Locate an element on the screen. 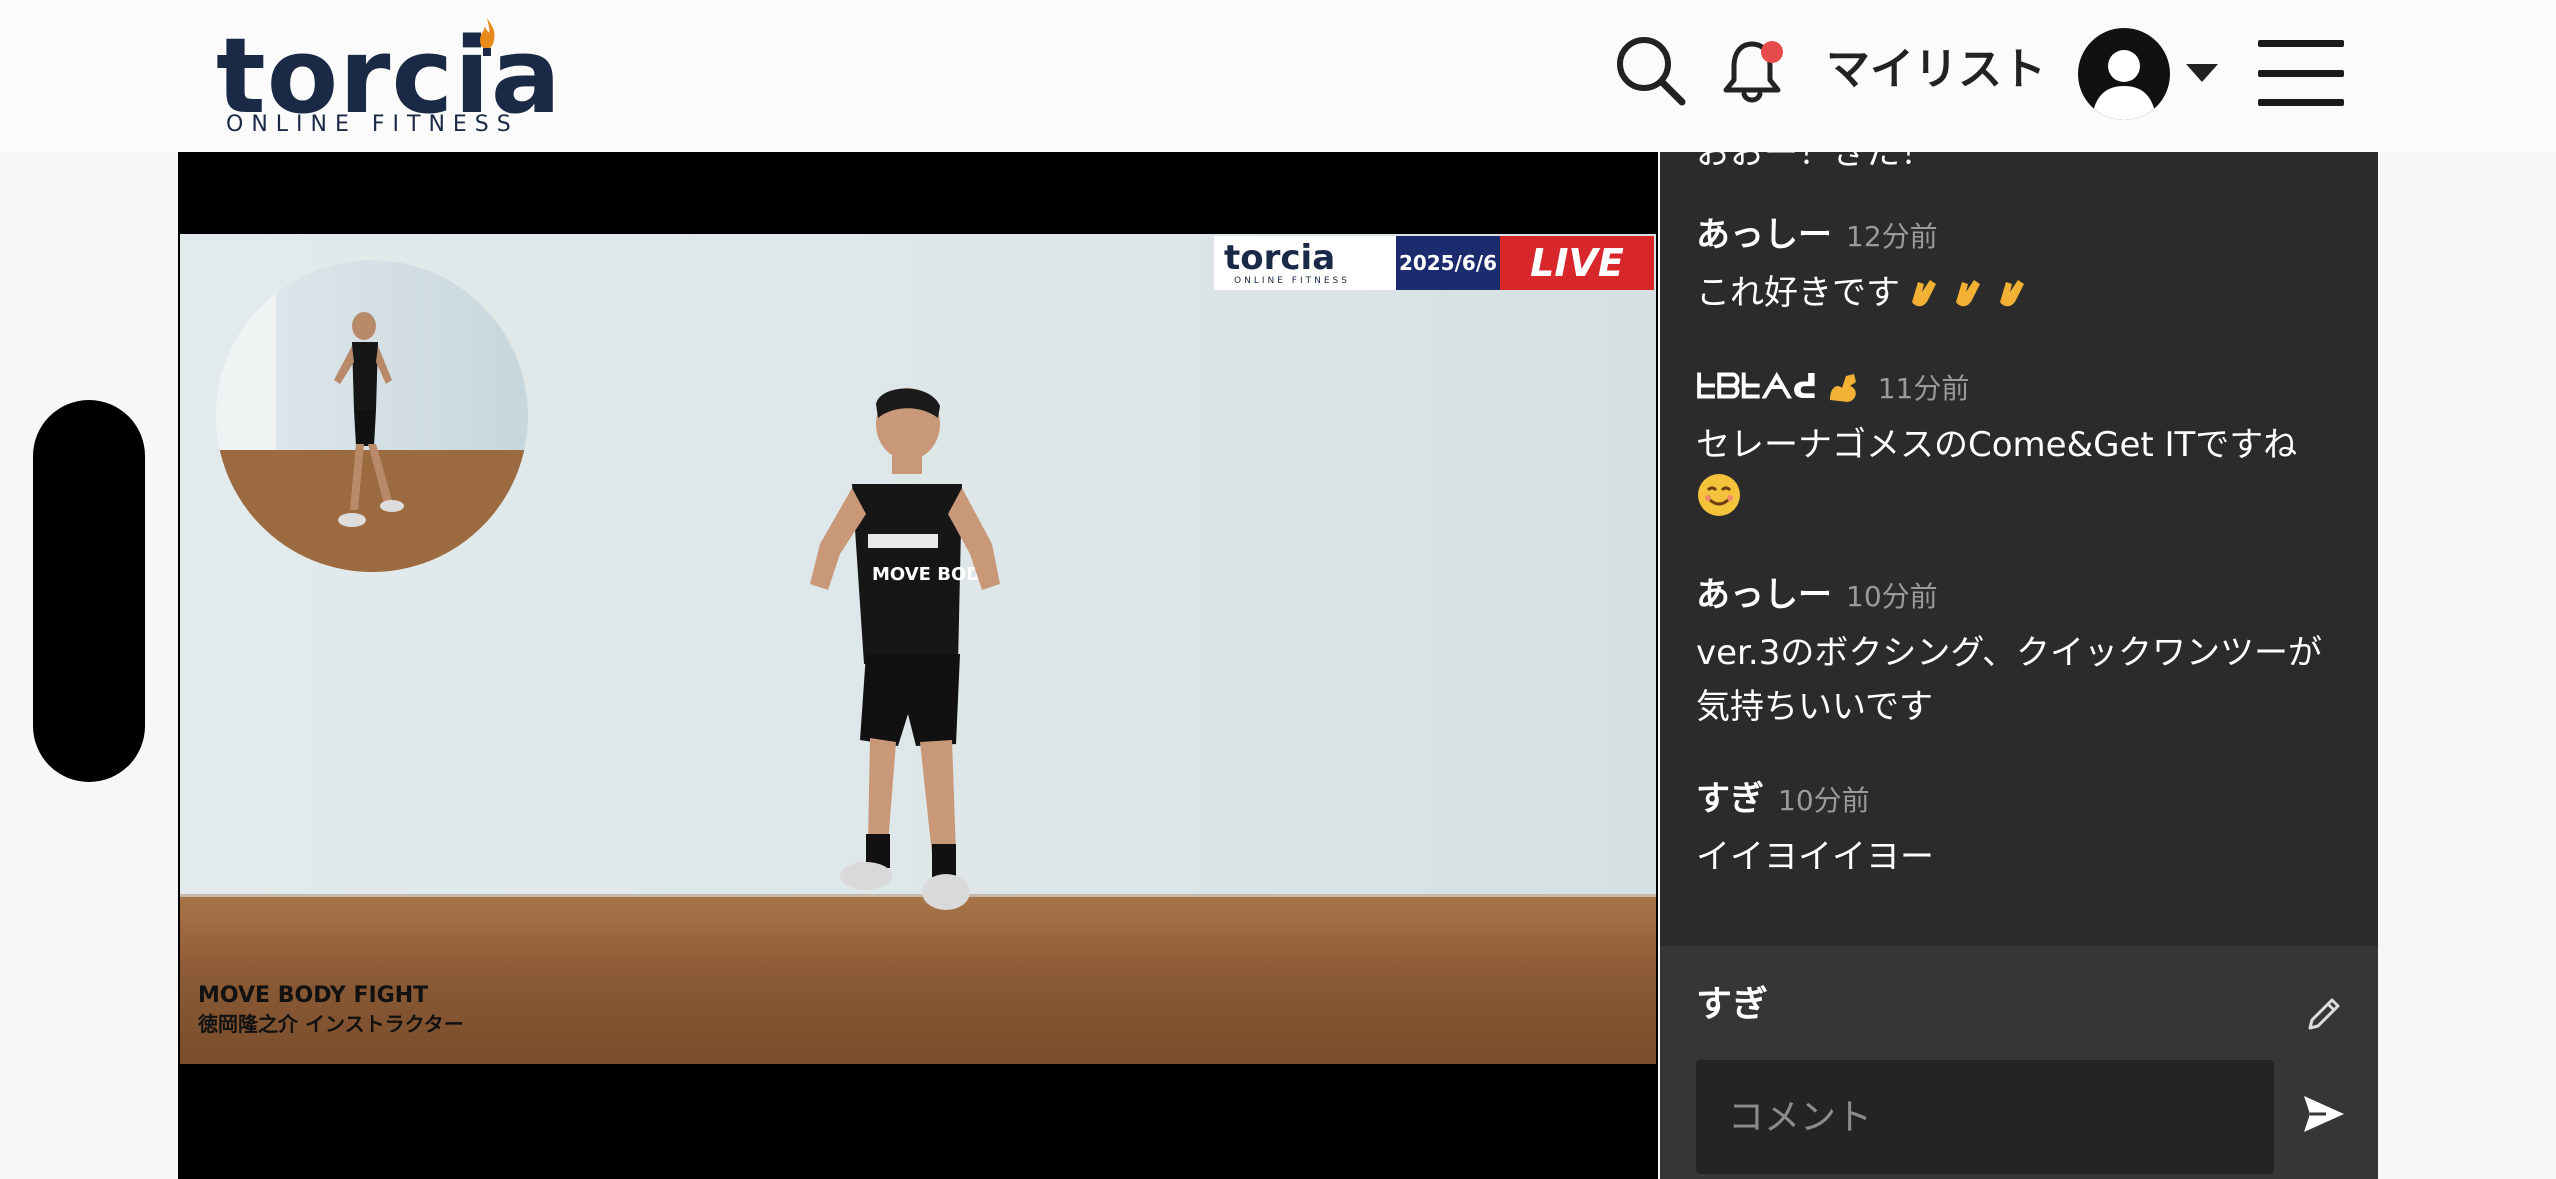 The height and width of the screenshot is (1179, 2556). logo-tagline: ONLINE FITNESS is located at coordinates (372, 124).